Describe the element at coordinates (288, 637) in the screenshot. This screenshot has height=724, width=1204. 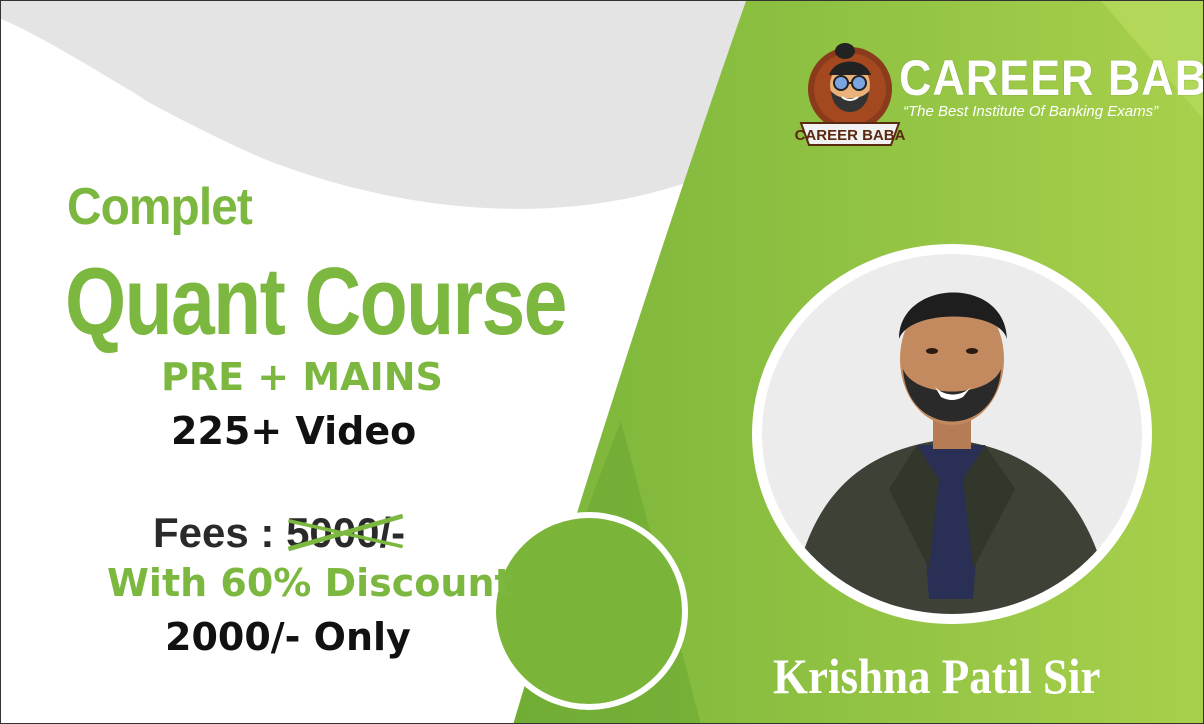
I see `final-price: 2000/- Only` at that location.